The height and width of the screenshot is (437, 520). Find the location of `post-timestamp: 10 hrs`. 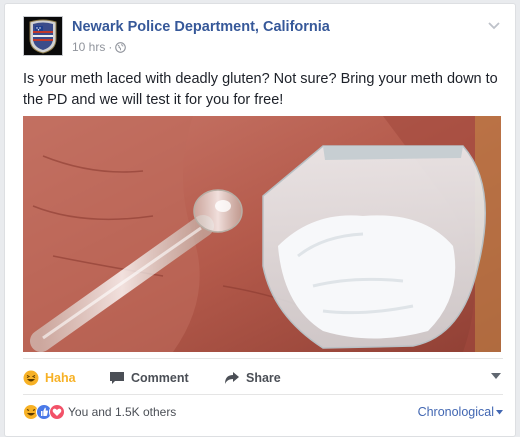

post-timestamp: 10 hrs is located at coordinates (88, 47).